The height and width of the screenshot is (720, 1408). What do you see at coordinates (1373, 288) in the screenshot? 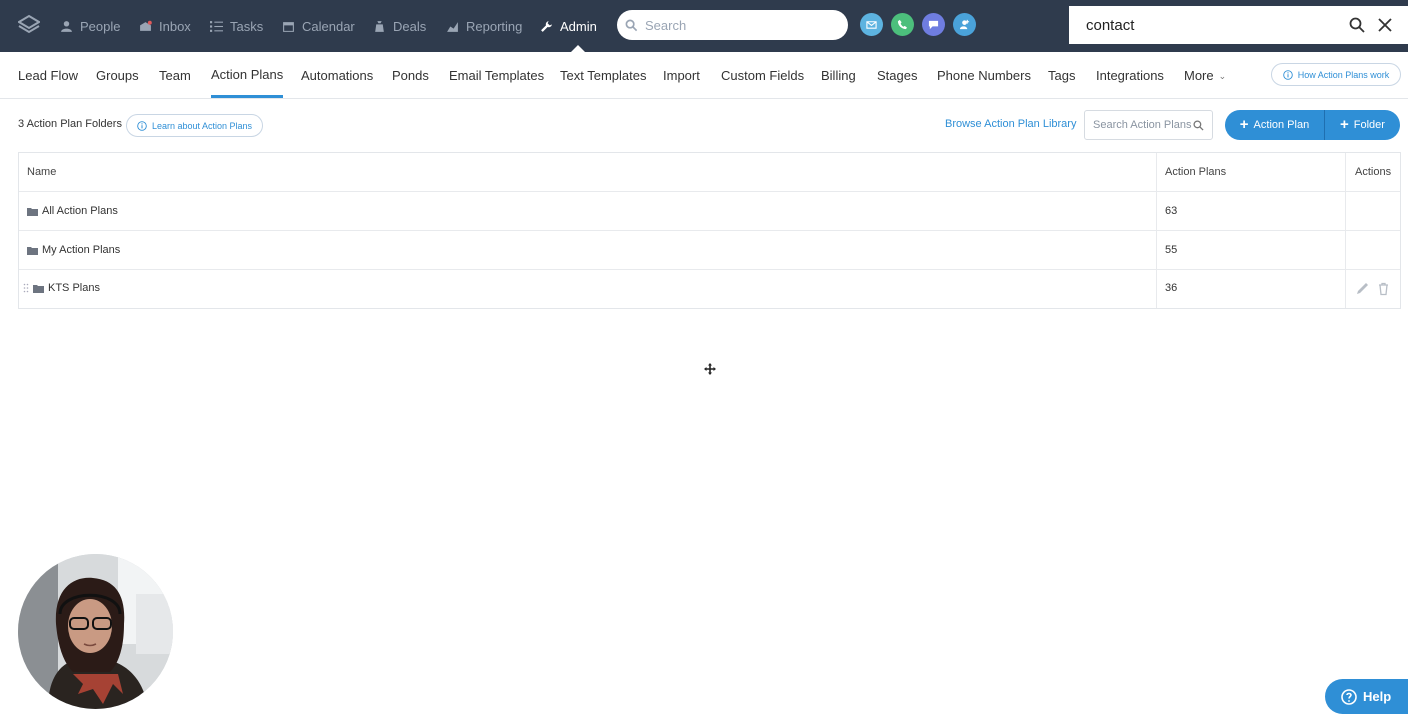
I see `row-actions` at bounding box center [1373, 288].